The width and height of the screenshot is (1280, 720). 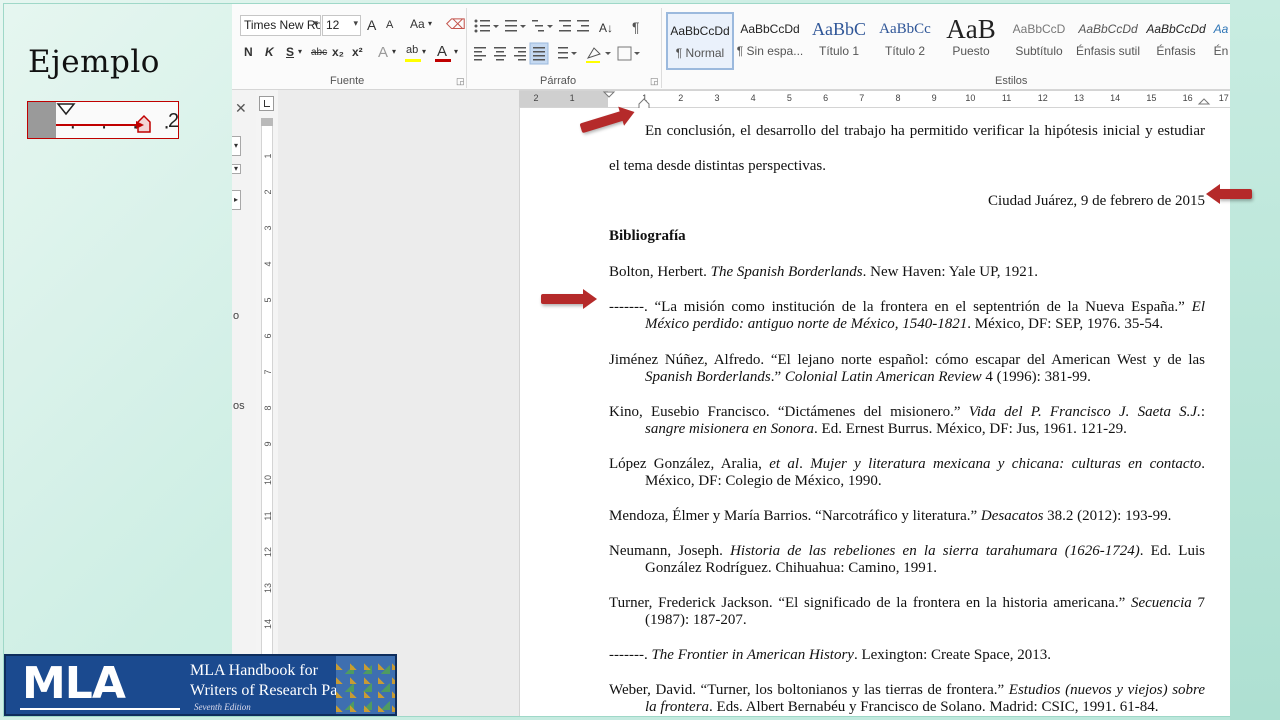 I want to click on italic-text: Desacatos, so click(x=1012, y=516).